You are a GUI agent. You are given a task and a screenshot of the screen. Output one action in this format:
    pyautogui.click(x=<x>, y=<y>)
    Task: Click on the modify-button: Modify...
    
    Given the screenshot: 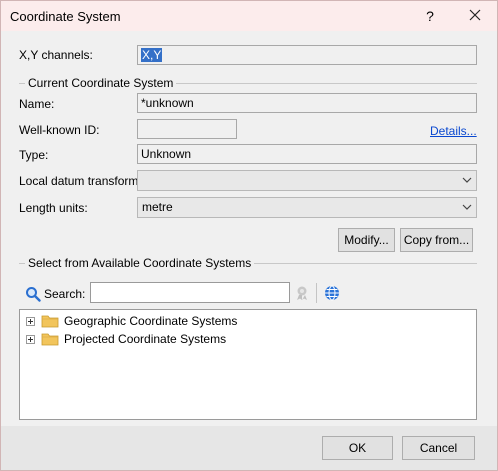 What is the action you would take?
    pyautogui.click(x=366, y=240)
    